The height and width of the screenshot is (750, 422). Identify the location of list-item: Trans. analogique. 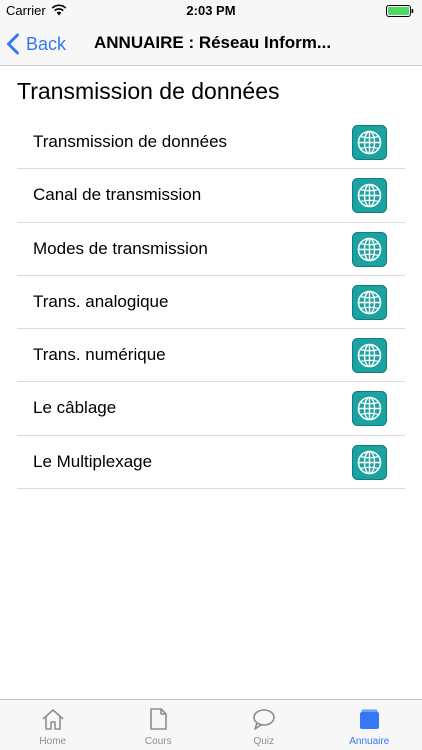
(211, 303).